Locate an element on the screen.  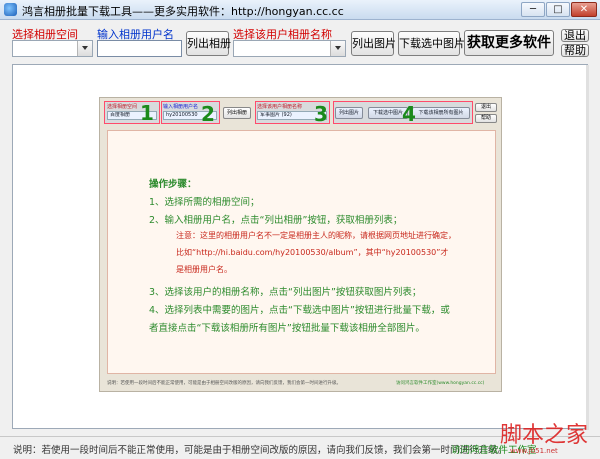
step-number-3: 3 is located at coordinates (321, 114).